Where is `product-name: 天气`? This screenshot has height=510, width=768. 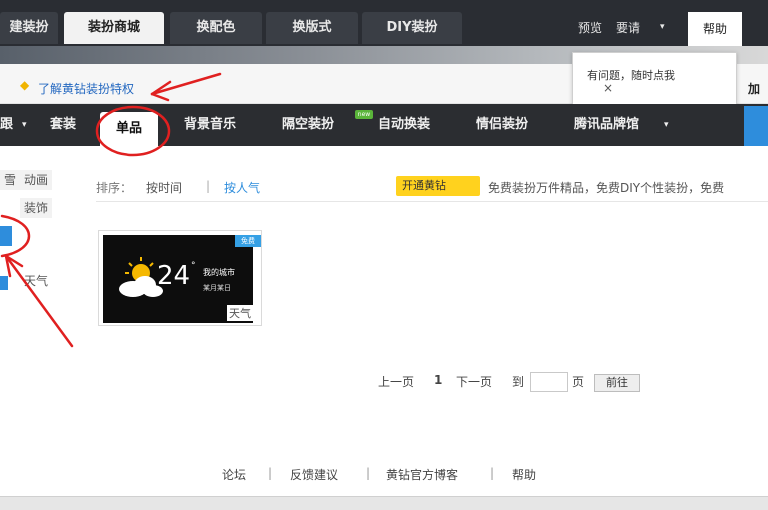 product-name: 天气 is located at coordinates (240, 313).